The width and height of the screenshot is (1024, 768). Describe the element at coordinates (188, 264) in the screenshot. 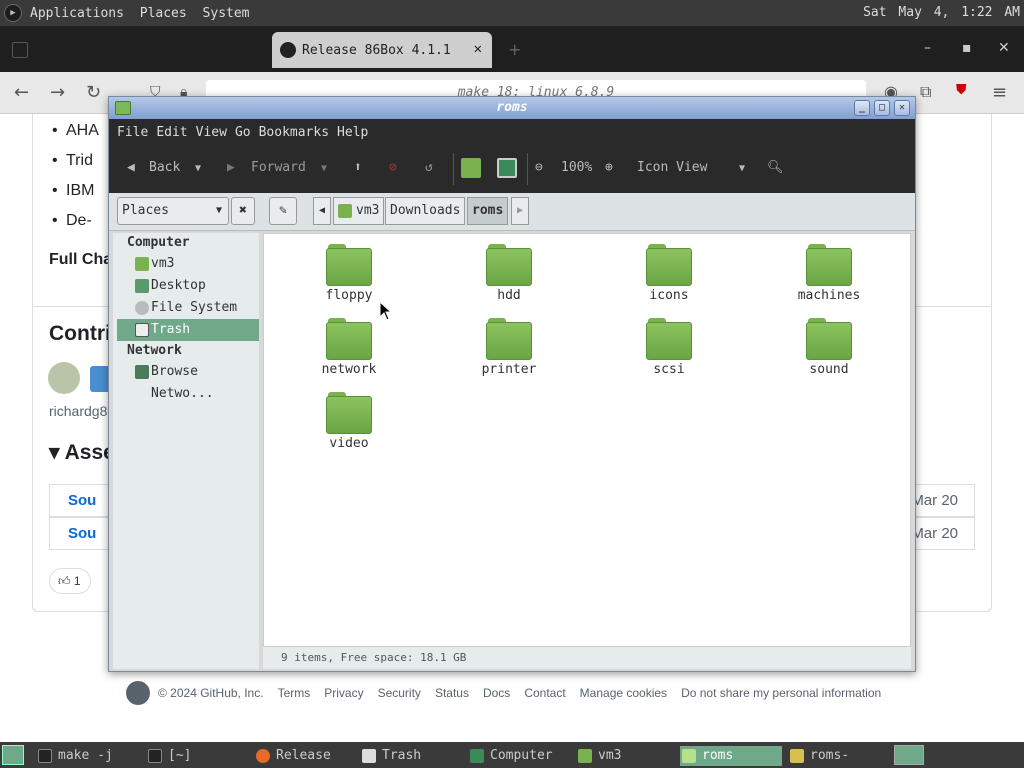

I see `sidebar-item-vm3: vm3` at that location.